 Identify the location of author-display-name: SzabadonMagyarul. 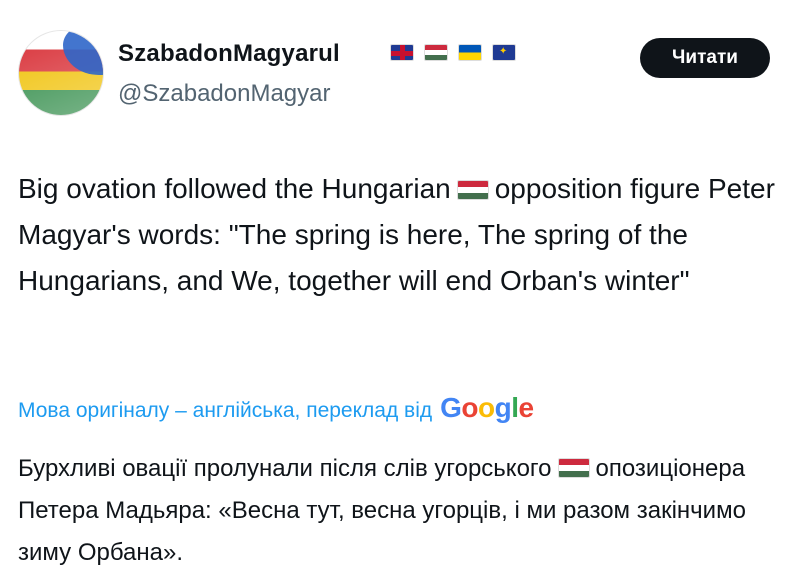
(229, 54).